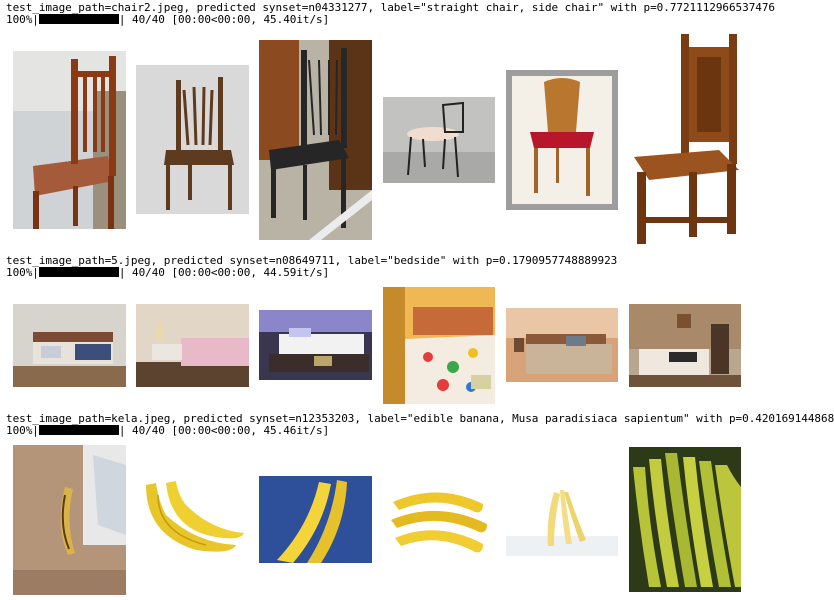 Image resolution: width=834 pixels, height=600 pixels. I want to click on progress-prefix-3: 100%|, so click(22, 430).